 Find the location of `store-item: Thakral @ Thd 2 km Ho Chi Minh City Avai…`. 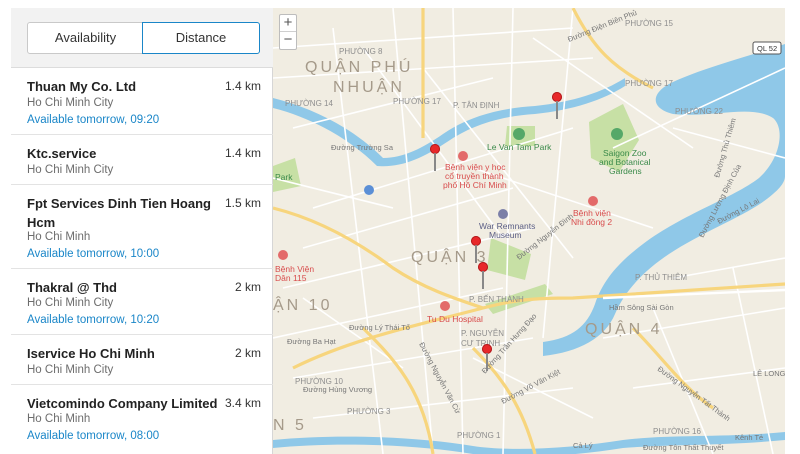

store-item: Thakral @ Thd 2 km Ho Chi Minh City Avai… is located at coordinates (142, 302).